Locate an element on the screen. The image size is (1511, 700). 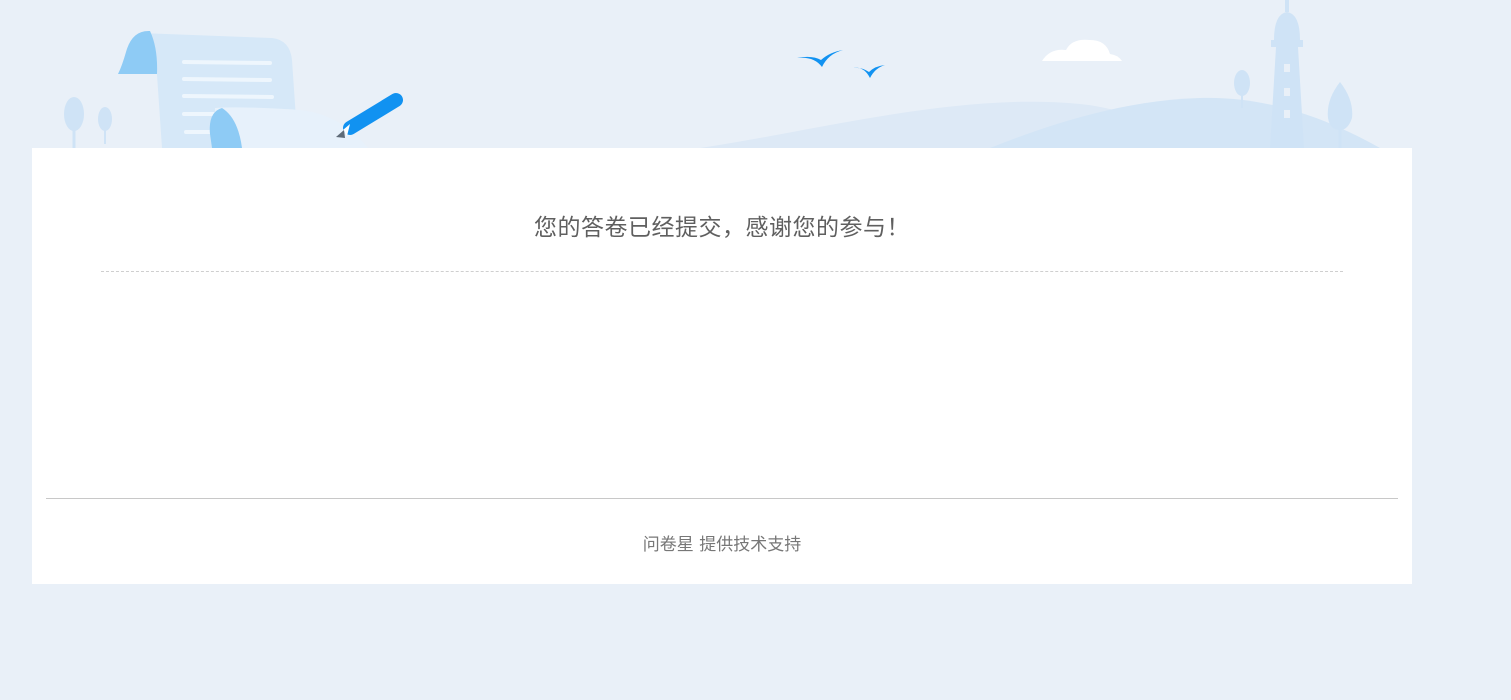
support-text: 提供技术支持 is located at coordinates (750, 545).